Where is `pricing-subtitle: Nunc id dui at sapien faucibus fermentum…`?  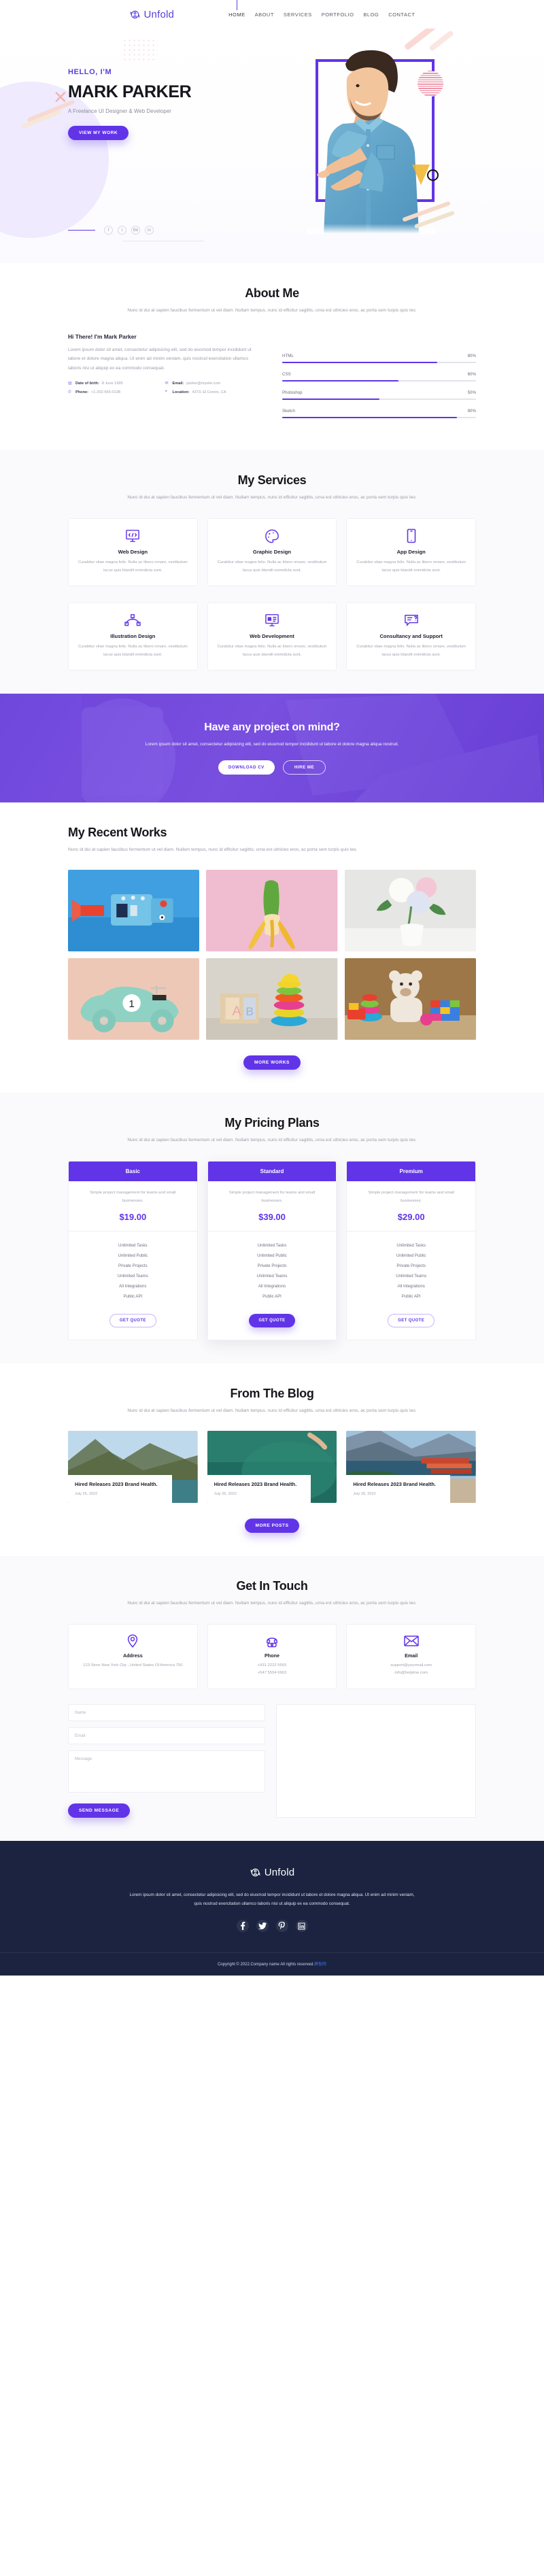
pricing-subtitle: Nunc id dui at sapien faucibus fermentum… is located at coordinates (272, 1139).